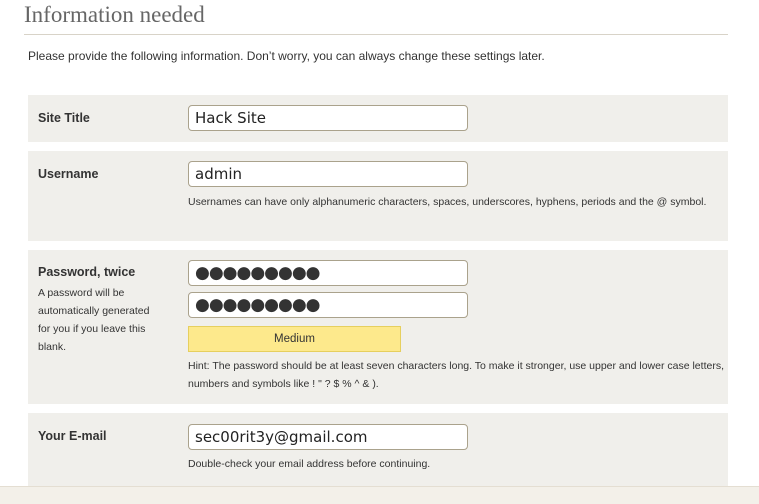 Image resolution: width=759 pixels, height=504 pixels. Describe the element at coordinates (72, 436) in the screenshot. I see `email-label: Your E-mail` at that location.